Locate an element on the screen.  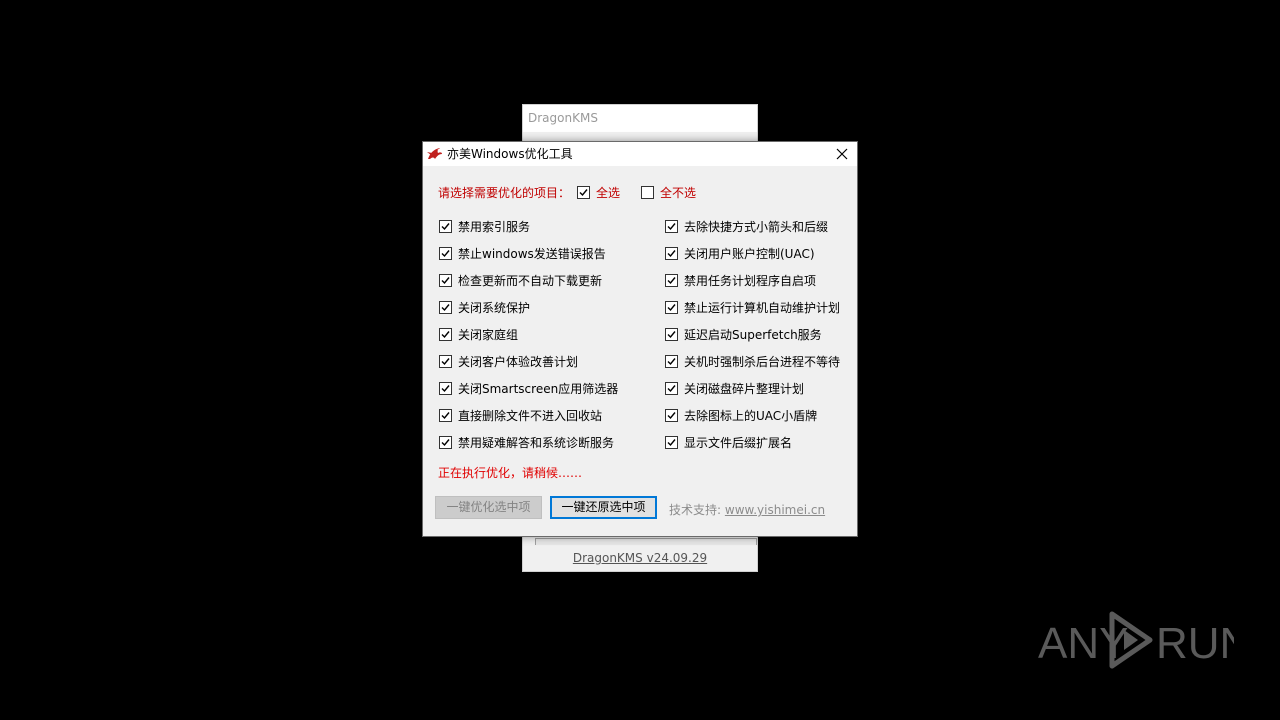
dragon-icon is located at coordinates (435, 154).